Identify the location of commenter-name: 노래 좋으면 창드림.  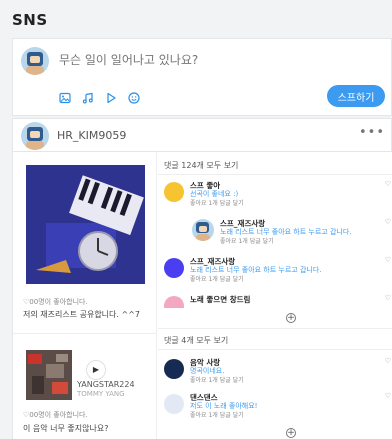
(220, 299).